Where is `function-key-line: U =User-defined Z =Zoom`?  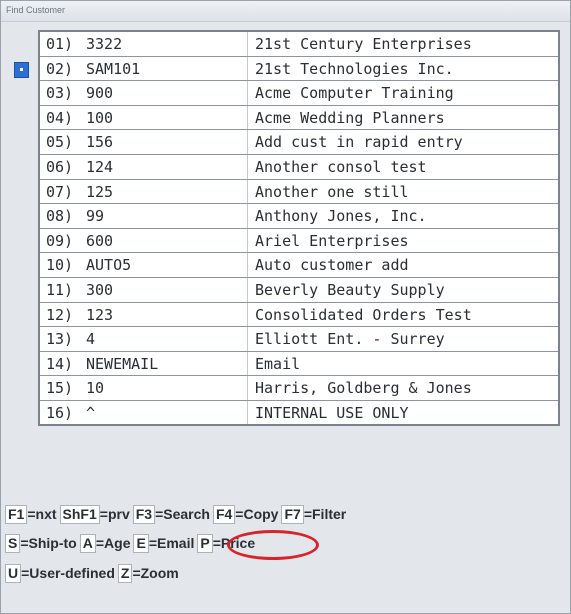
function-key-line: U =User-defined Z =Zoom is located at coordinates (93, 573).